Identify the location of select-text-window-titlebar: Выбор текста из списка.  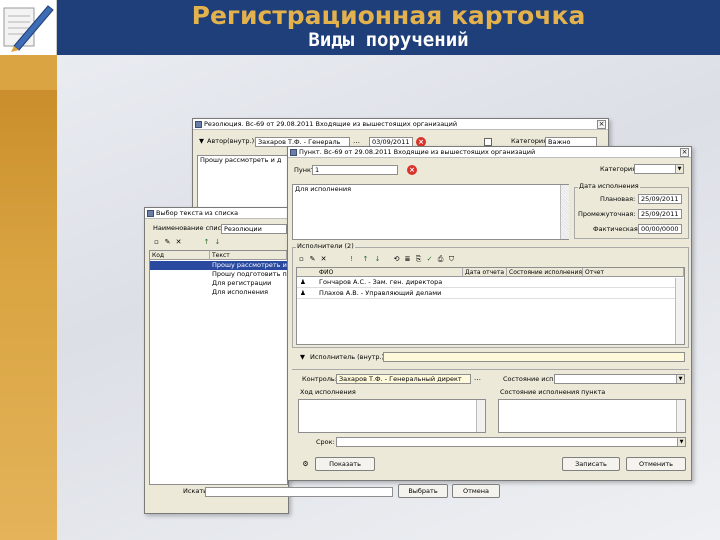
(216, 213).